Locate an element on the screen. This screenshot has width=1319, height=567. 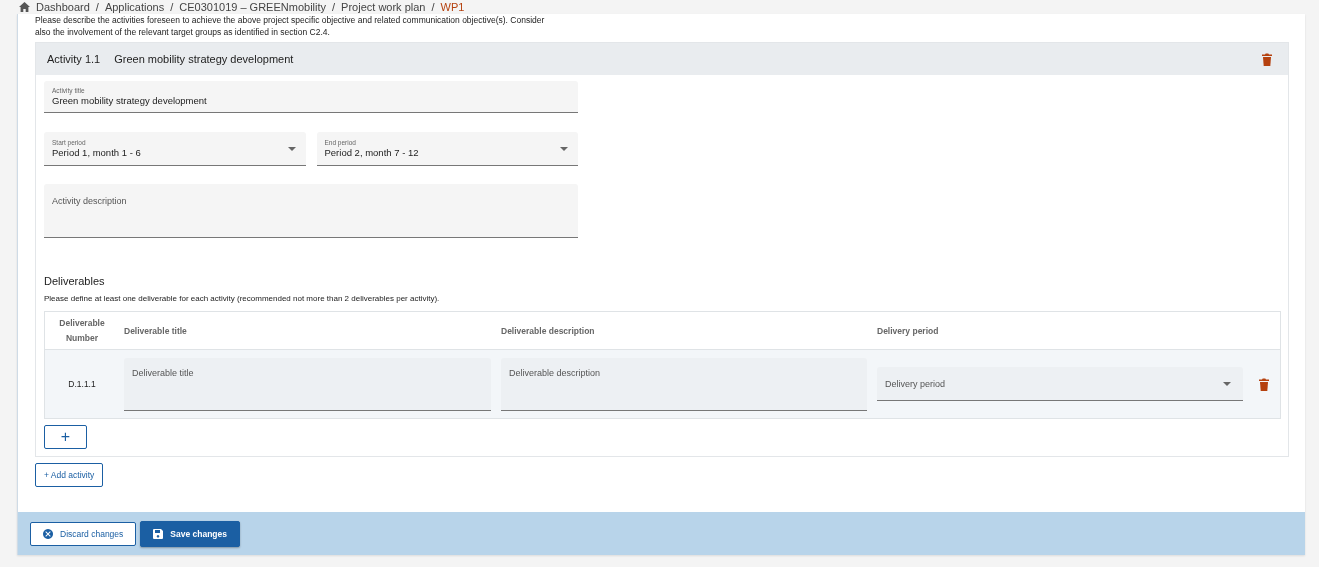
deliverable-number: D.1.1.1 is located at coordinates (82, 384).